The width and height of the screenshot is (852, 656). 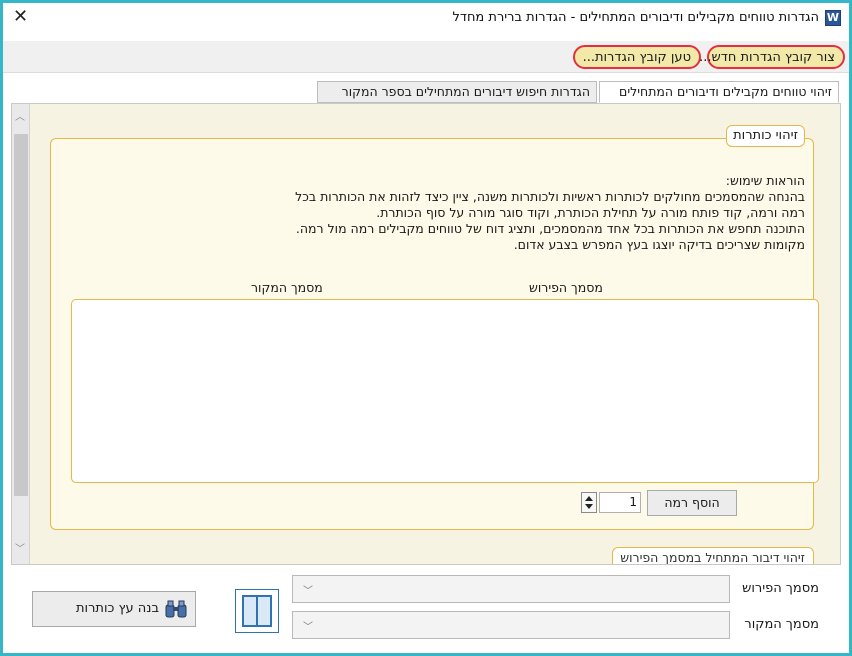 I want to click on vertical-scrollbar: ︿ ﹀, so click(x=21, y=334).